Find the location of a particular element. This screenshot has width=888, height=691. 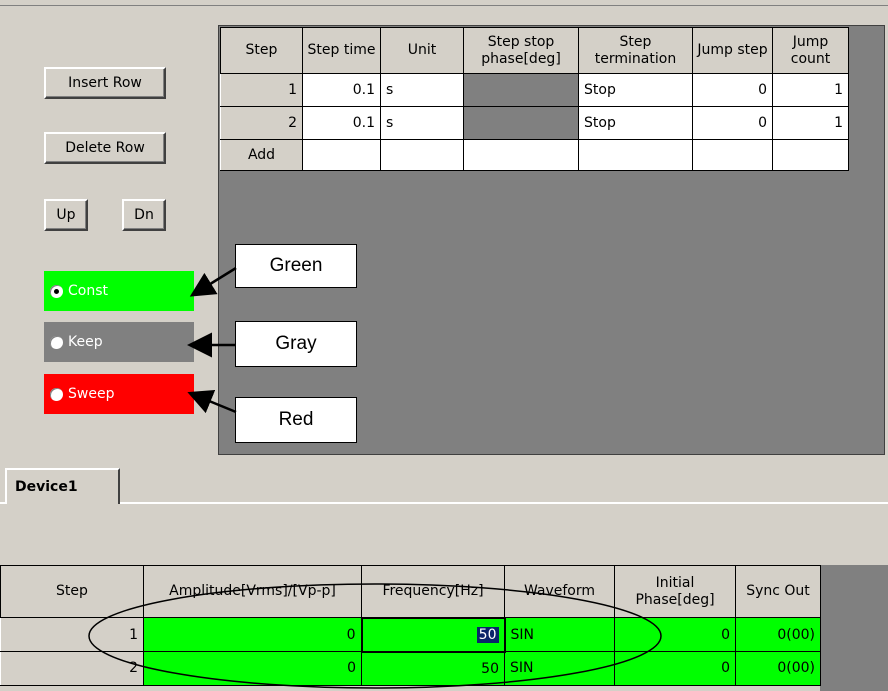

ellipse-annotation is located at coordinates (375, 636).